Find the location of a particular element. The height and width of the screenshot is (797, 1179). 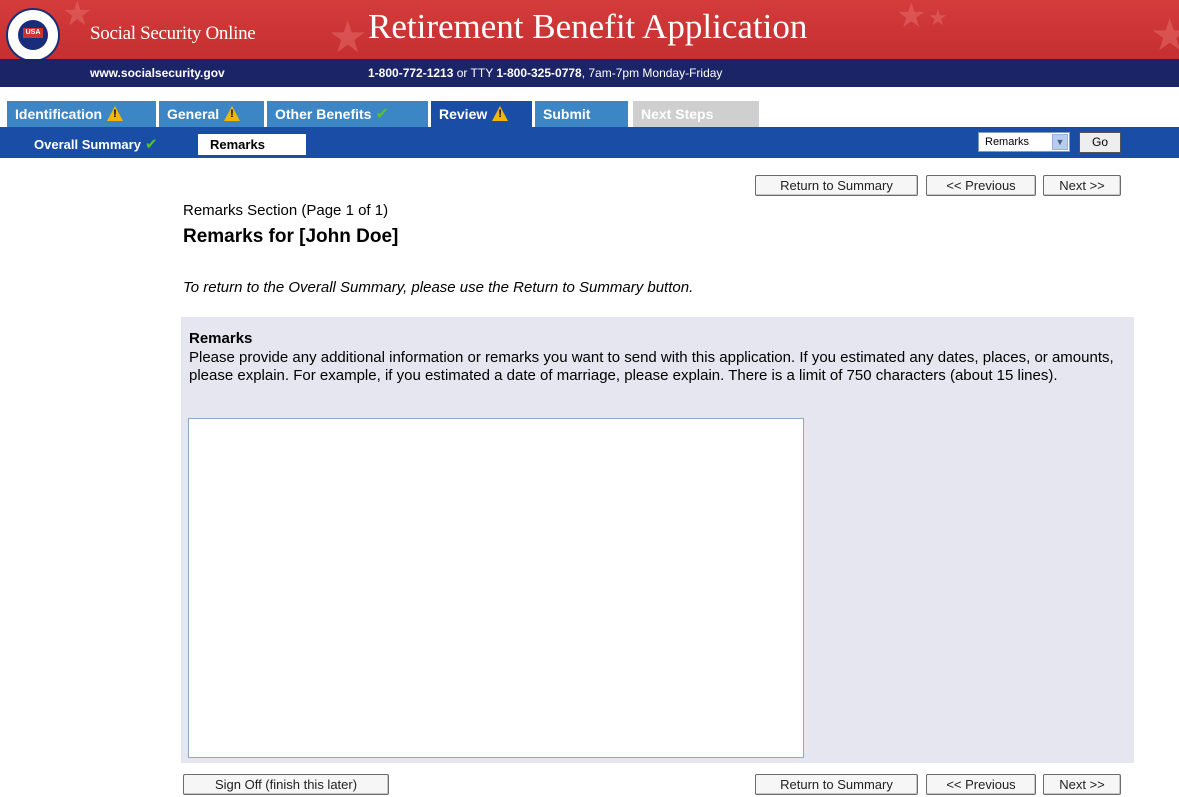

tab-general: General is located at coordinates (211, 114).